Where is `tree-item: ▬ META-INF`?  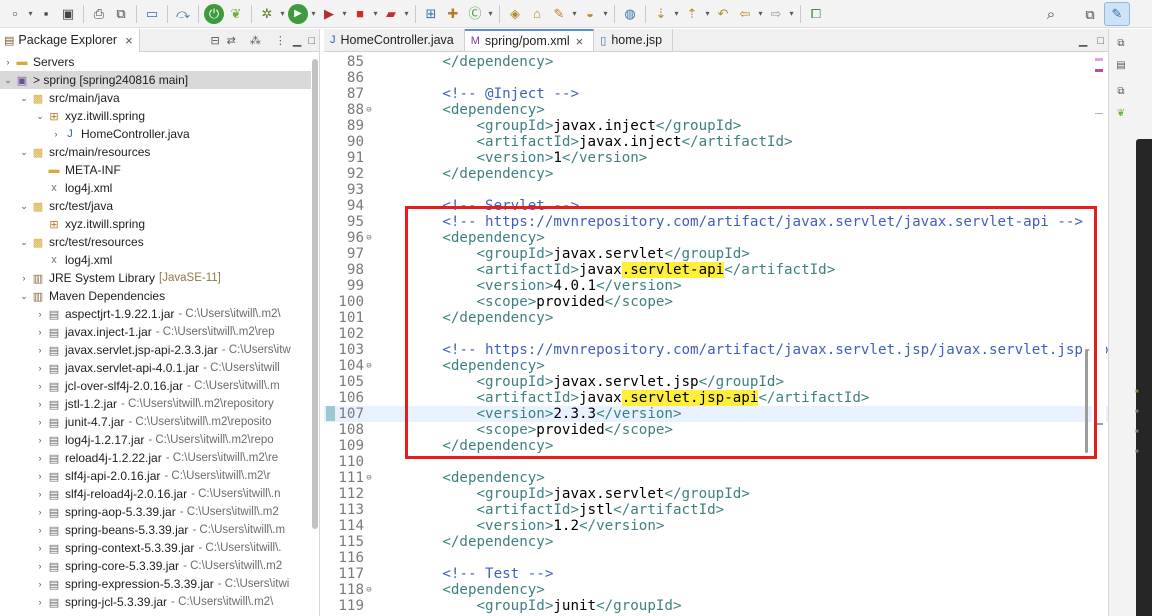 tree-item: ▬ META-INF is located at coordinates (156, 170).